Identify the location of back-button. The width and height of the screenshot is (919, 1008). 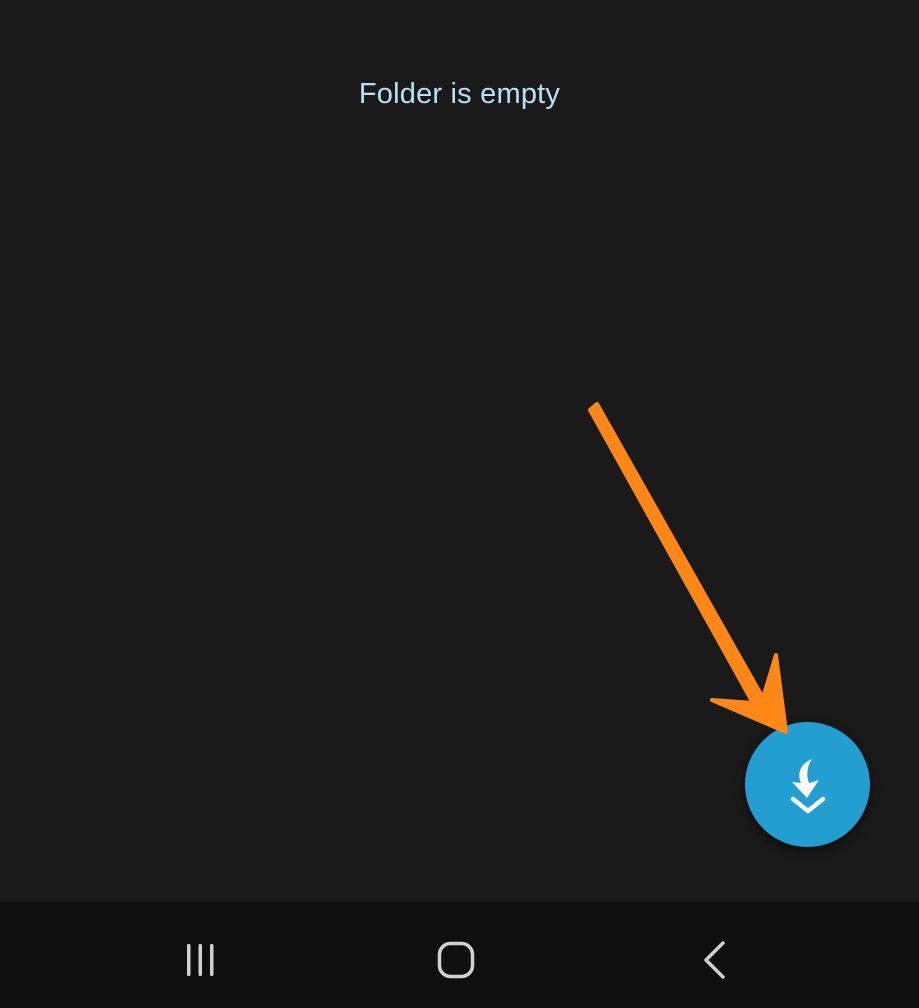
(714, 960).